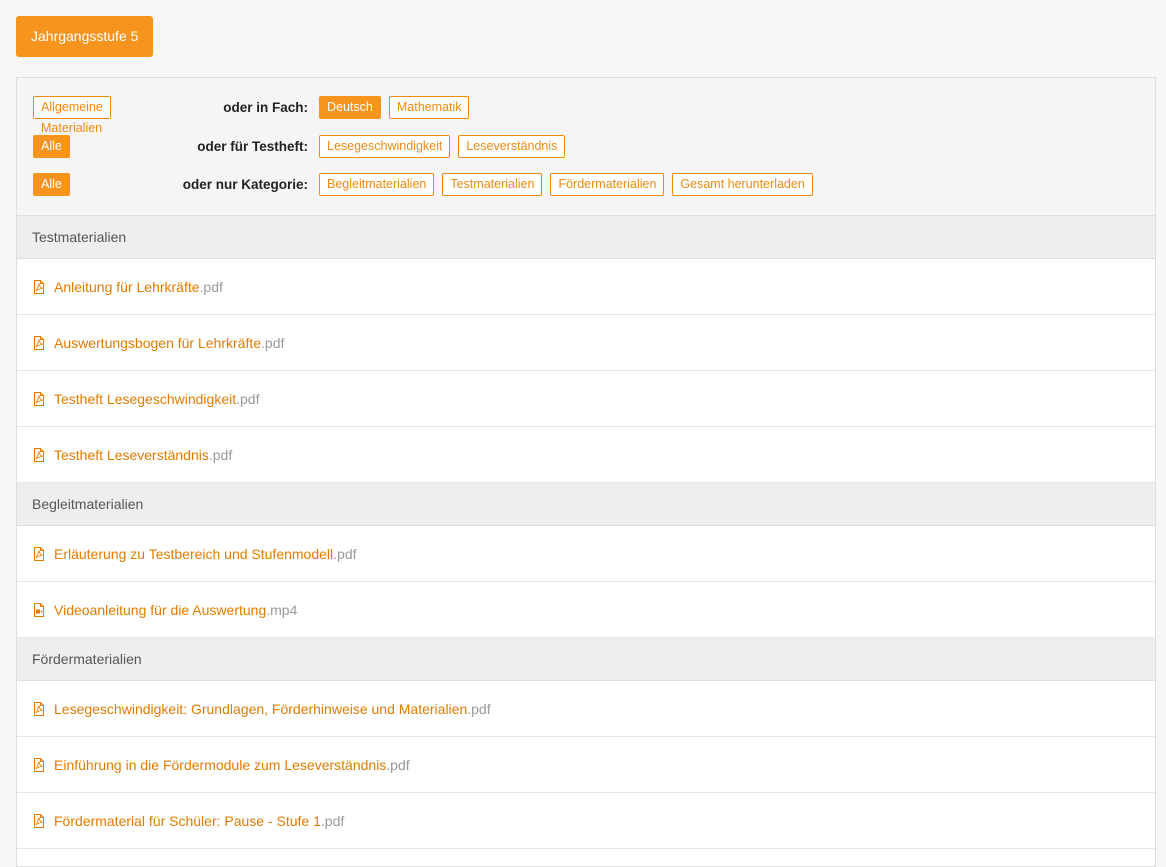  I want to click on file-name-link: Auswertungsbogen für Lehrkräfte, so click(157, 343).